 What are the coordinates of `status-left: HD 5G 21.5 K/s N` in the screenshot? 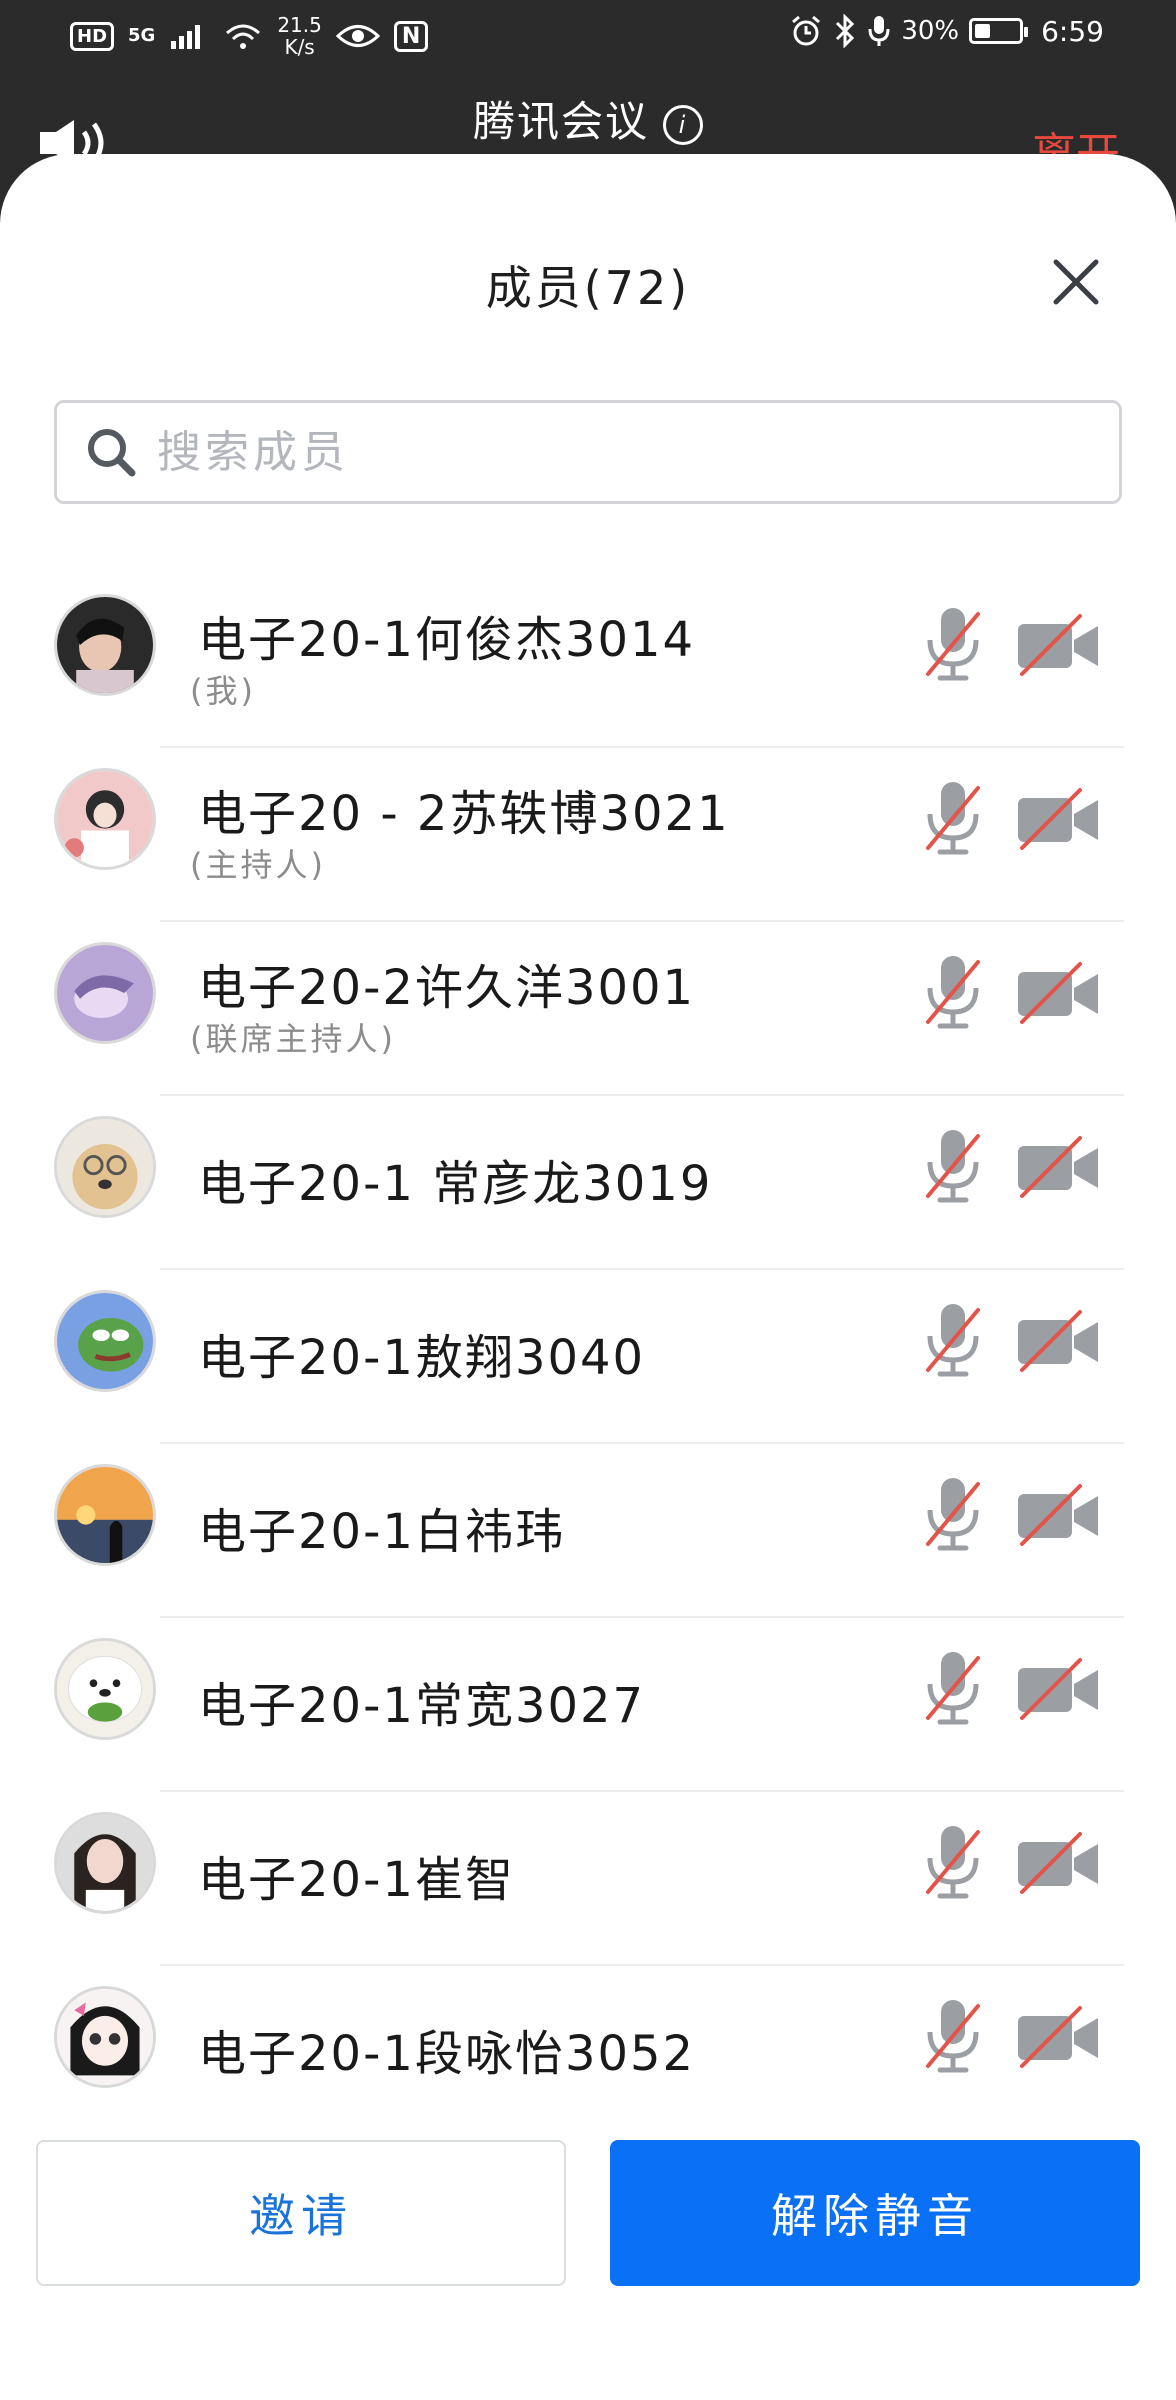 It's located at (249, 36).